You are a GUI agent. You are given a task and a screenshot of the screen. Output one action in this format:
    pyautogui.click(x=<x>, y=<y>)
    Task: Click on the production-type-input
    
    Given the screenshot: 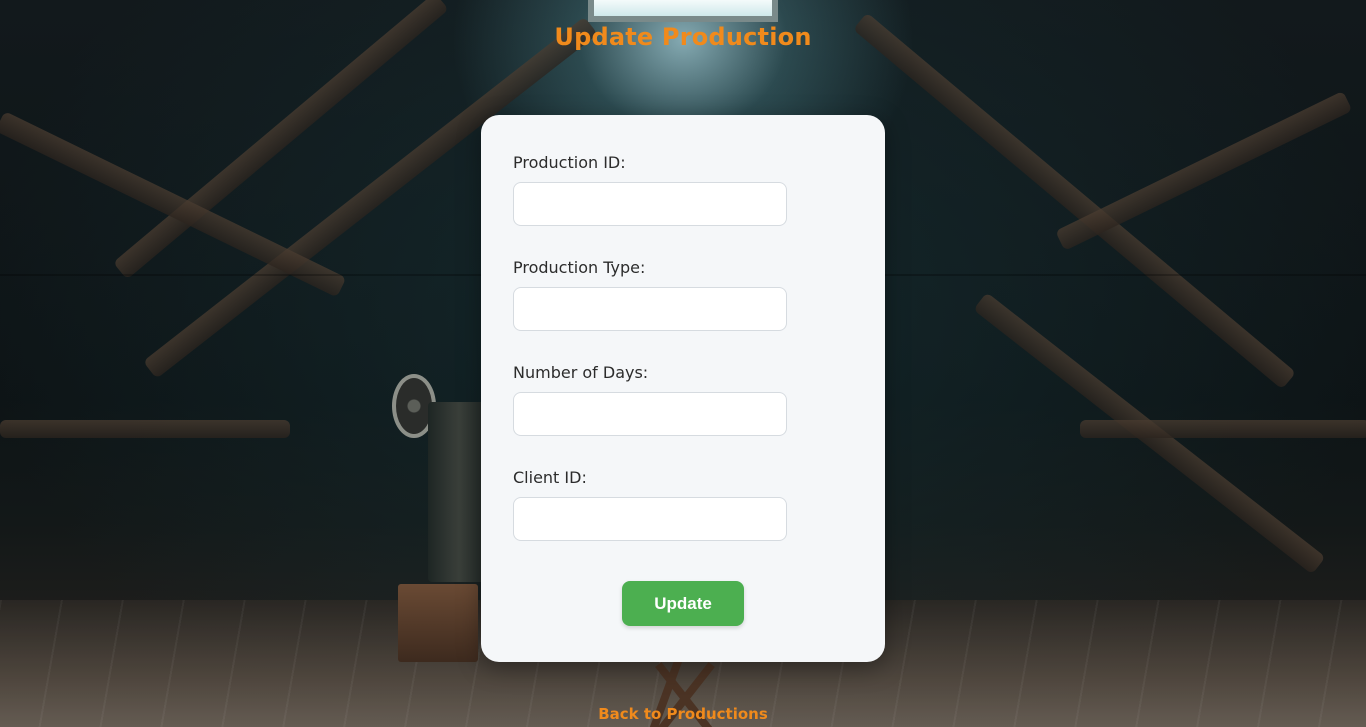 What is the action you would take?
    pyautogui.click(x=650, y=309)
    